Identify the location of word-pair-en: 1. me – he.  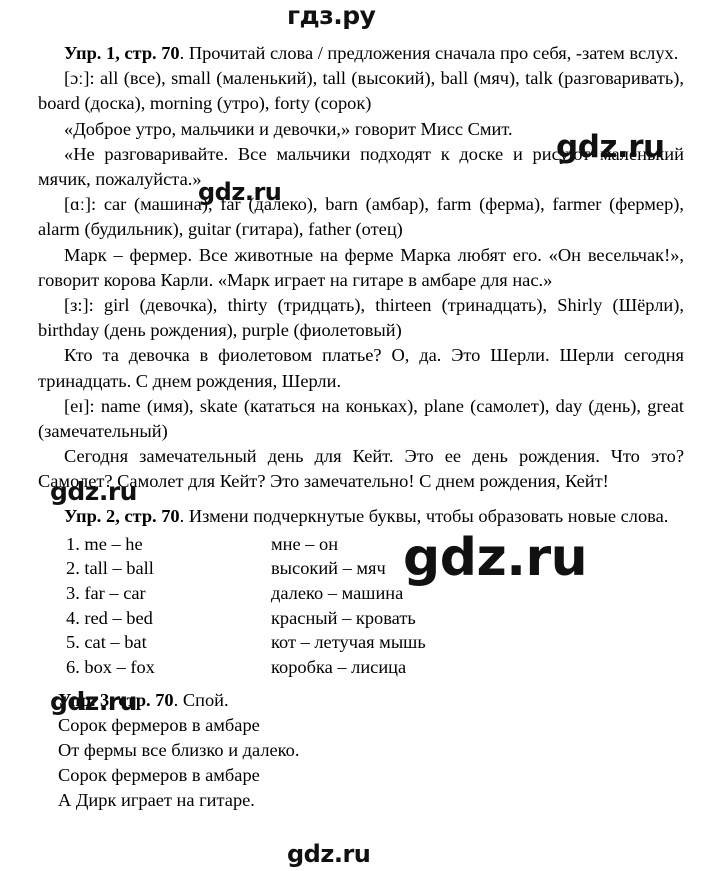
(104, 543).